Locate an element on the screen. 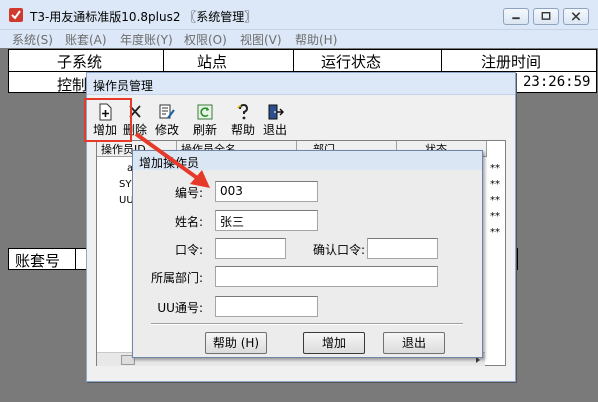  maximize-button is located at coordinates (546, 16).